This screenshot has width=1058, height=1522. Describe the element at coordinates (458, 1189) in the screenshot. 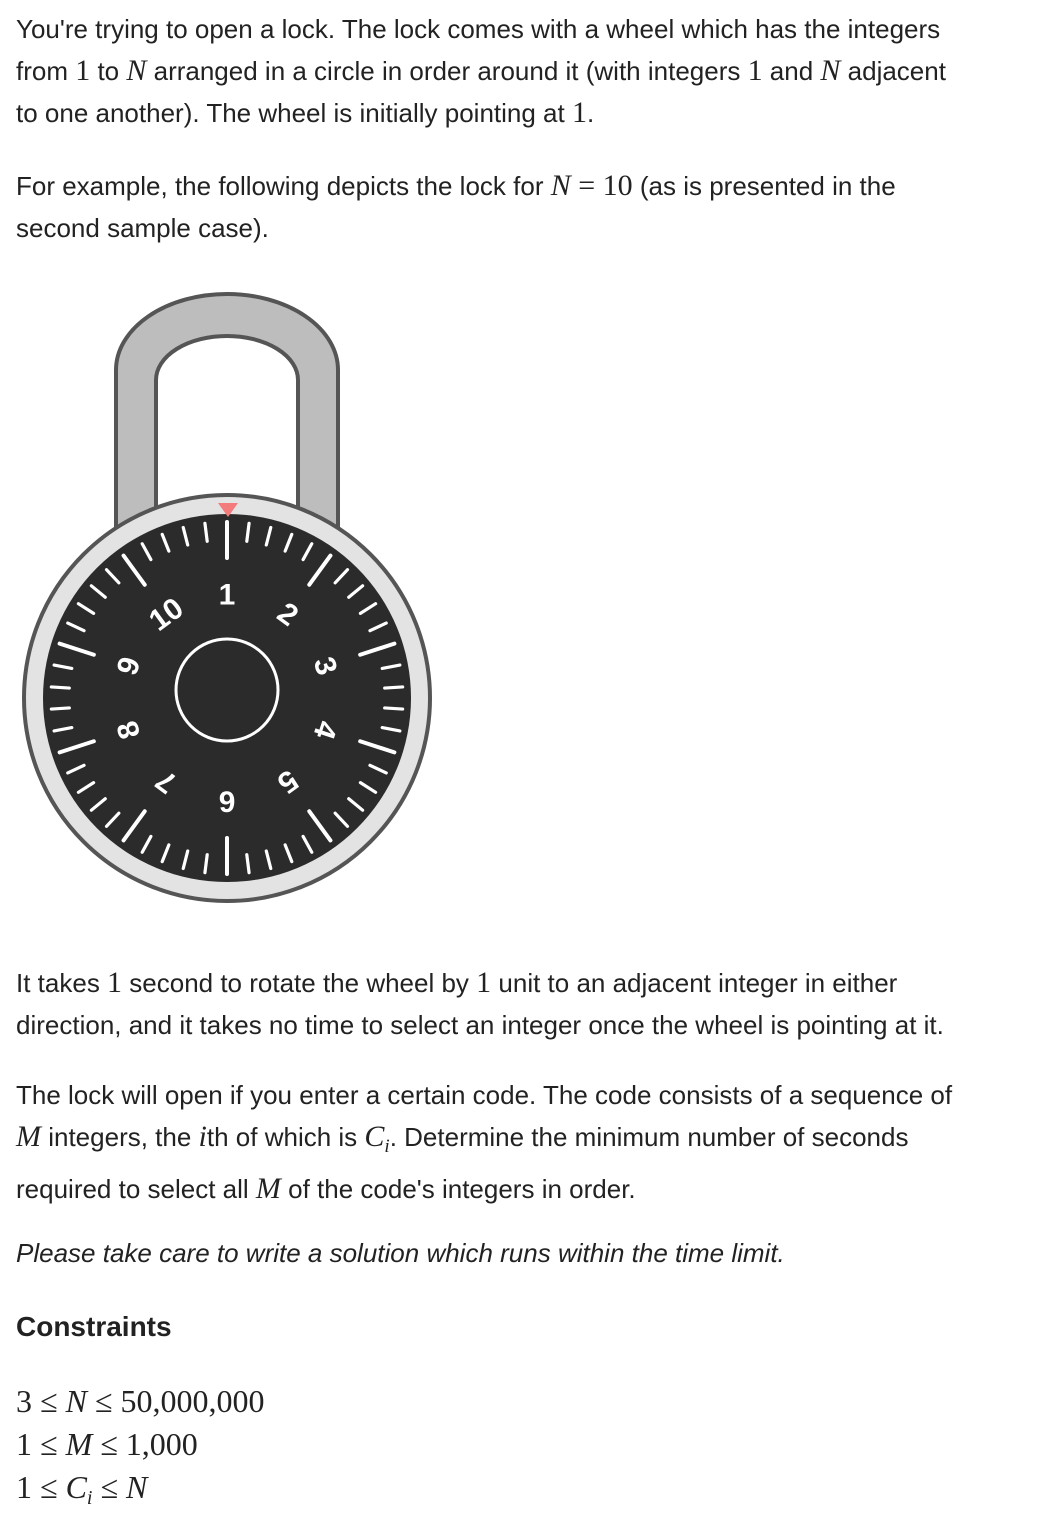

I see `text: of the code's integers in order.` at that location.